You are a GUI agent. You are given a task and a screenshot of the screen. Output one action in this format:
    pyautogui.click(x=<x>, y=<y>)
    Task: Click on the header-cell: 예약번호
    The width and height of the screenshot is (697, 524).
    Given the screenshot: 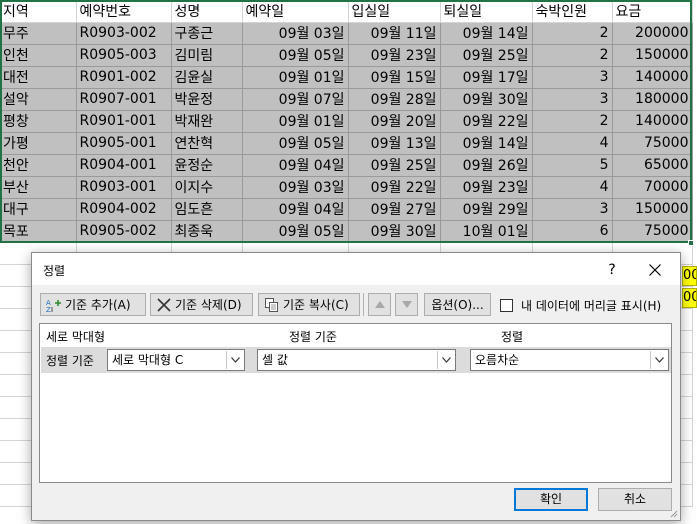 What is the action you would take?
    pyautogui.click(x=124, y=11)
    